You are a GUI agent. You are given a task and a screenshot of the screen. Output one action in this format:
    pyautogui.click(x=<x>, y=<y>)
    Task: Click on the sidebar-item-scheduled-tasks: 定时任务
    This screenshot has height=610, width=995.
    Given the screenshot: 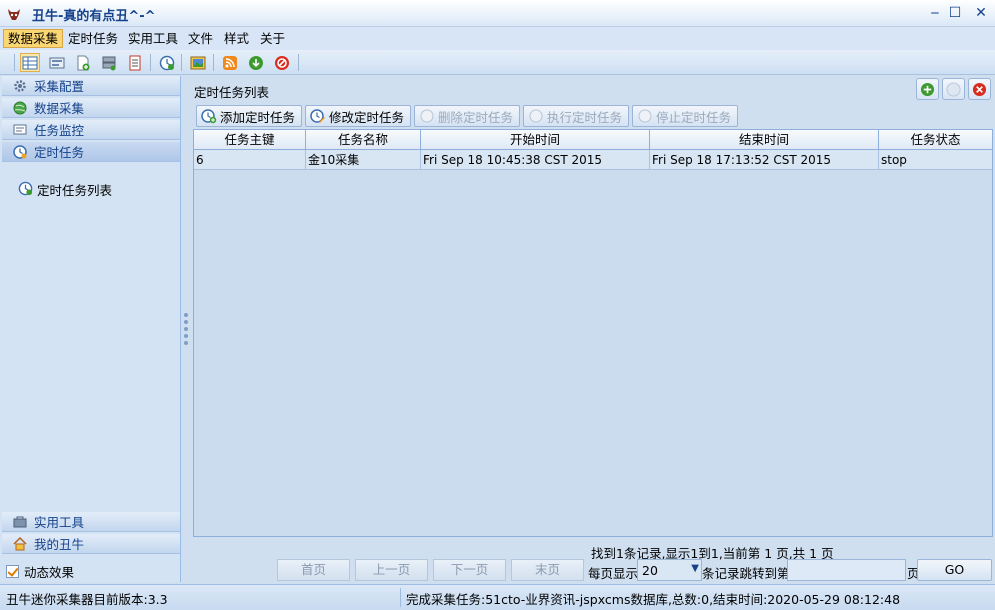 What is the action you would take?
    pyautogui.click(x=91, y=152)
    